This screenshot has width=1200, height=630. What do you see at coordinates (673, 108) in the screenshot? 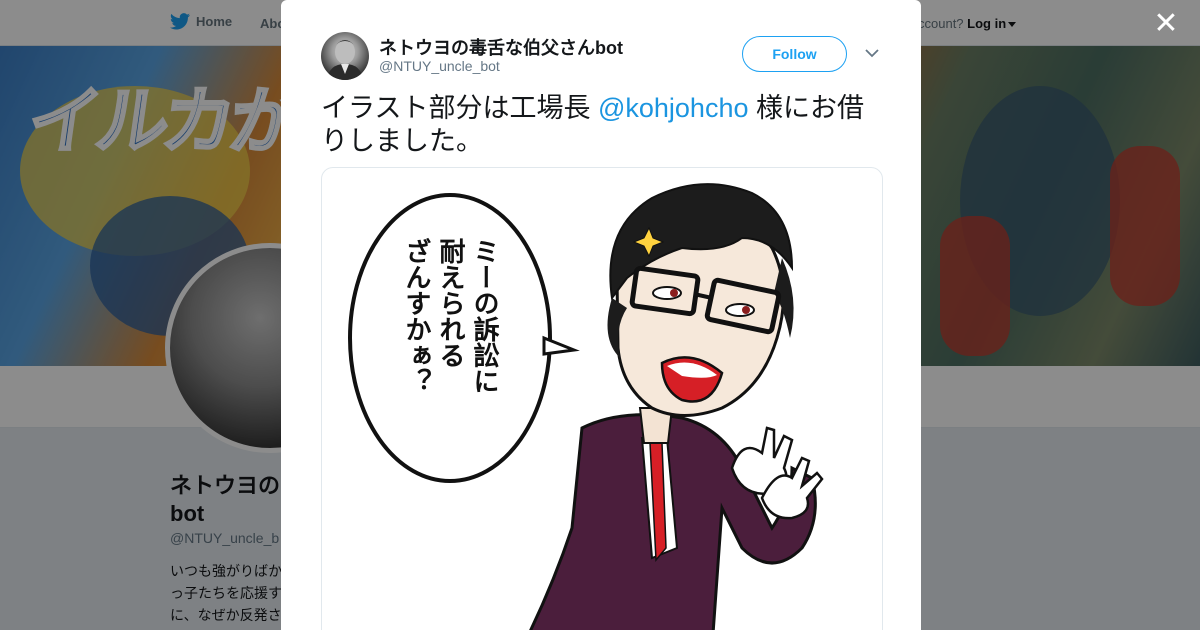
I see `mention-link: @kohjohcho` at bounding box center [673, 108].